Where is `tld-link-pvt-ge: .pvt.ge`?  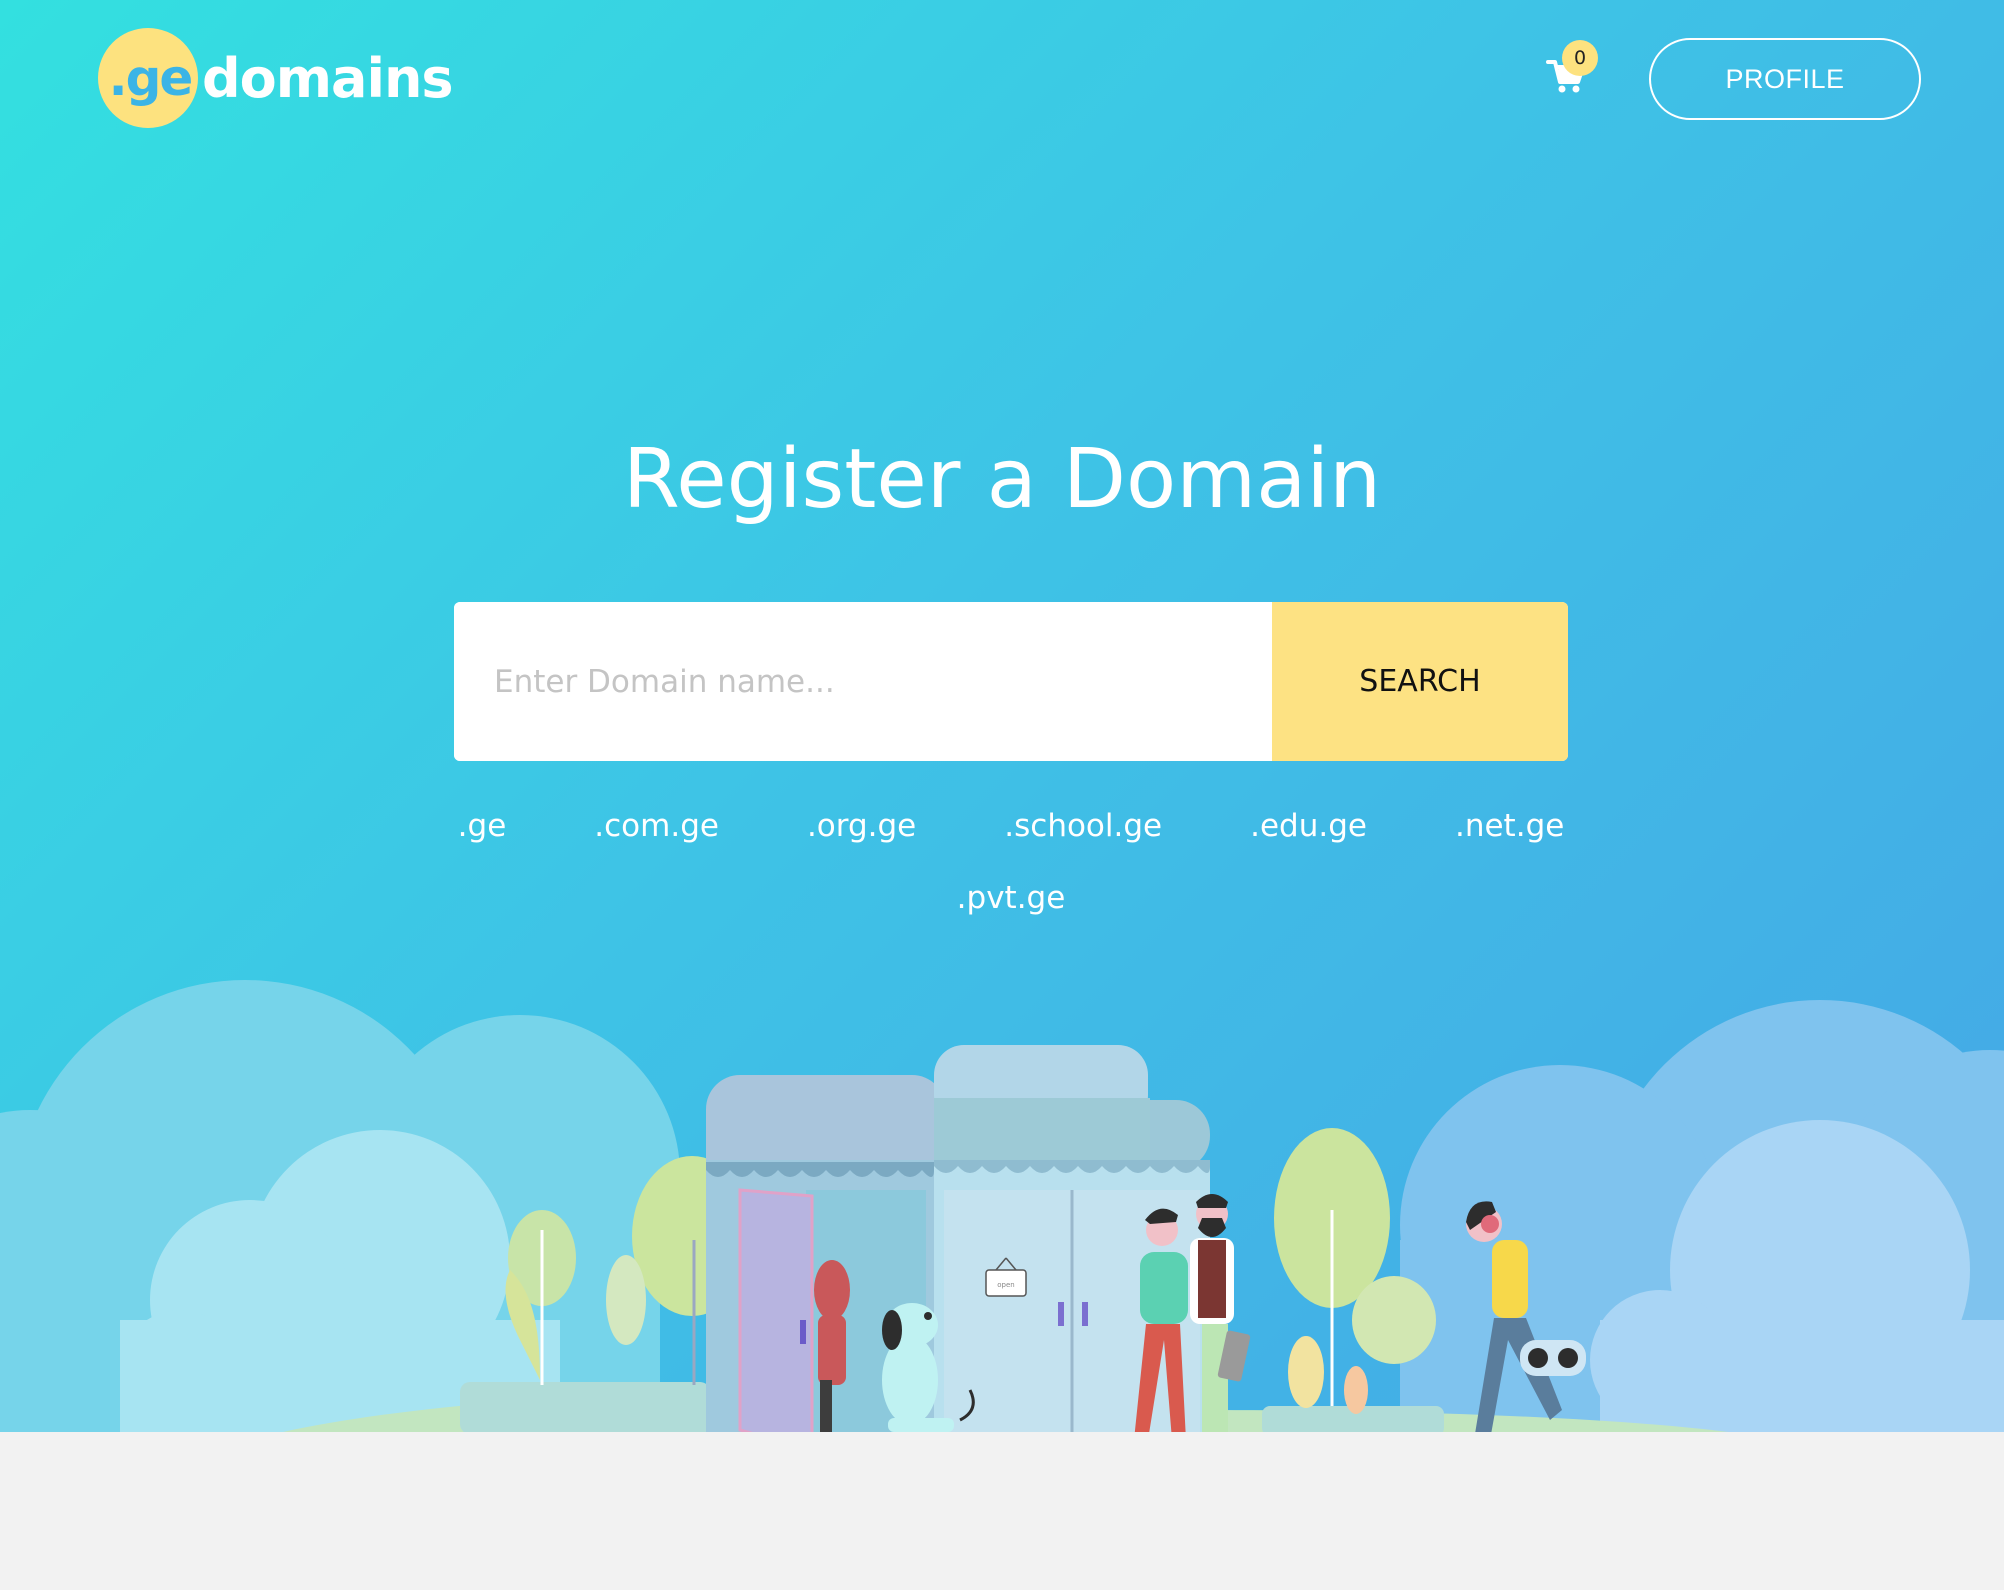
tld-link-pvt-ge: .pvt.ge is located at coordinates (1011, 898).